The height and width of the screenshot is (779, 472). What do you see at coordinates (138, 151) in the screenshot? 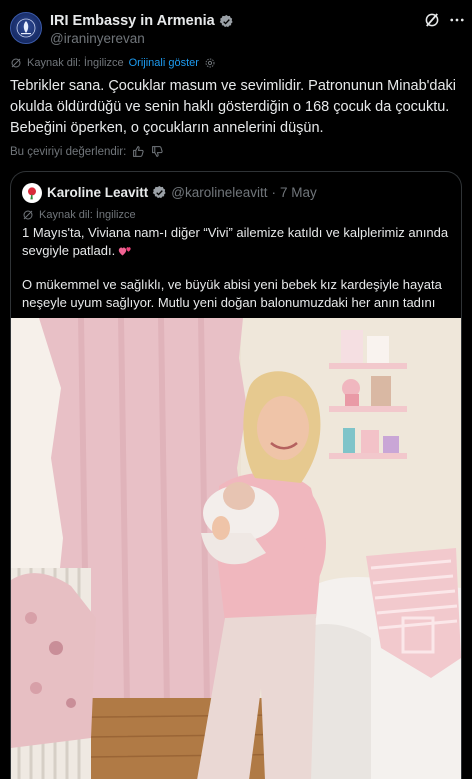
I see `thumbs-up-icon` at bounding box center [138, 151].